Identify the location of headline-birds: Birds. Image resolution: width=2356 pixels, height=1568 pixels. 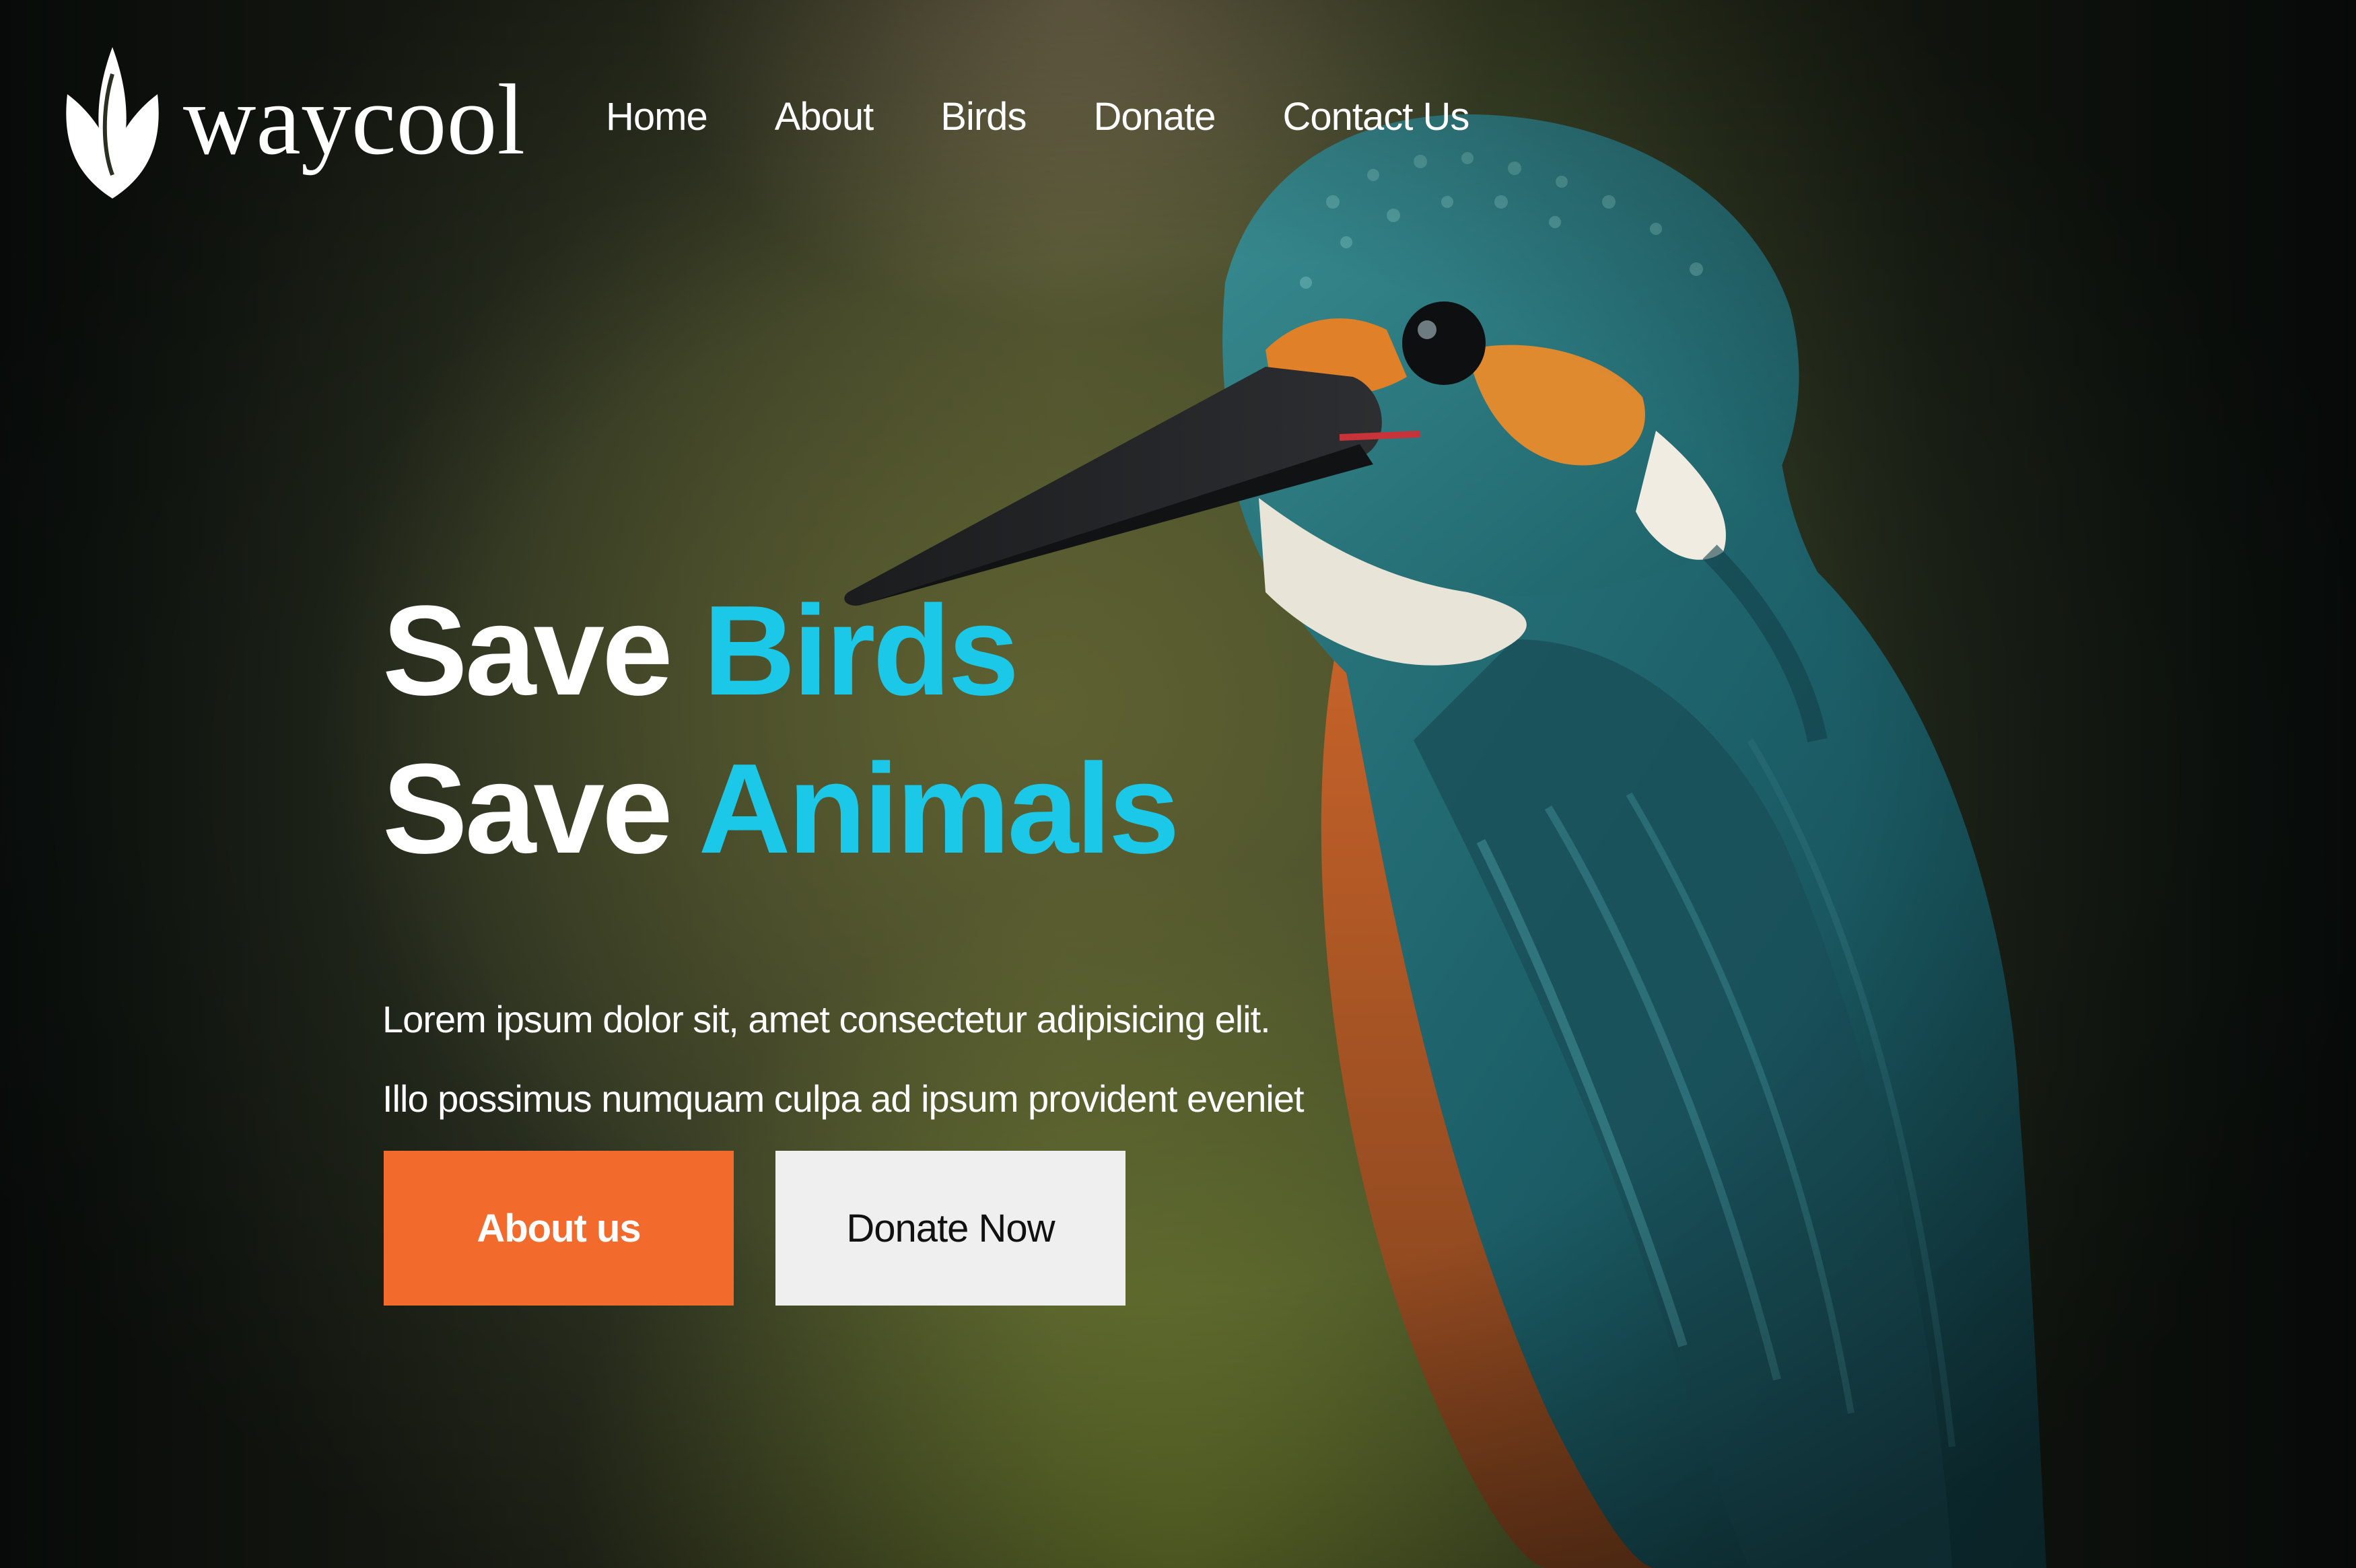
(861, 651).